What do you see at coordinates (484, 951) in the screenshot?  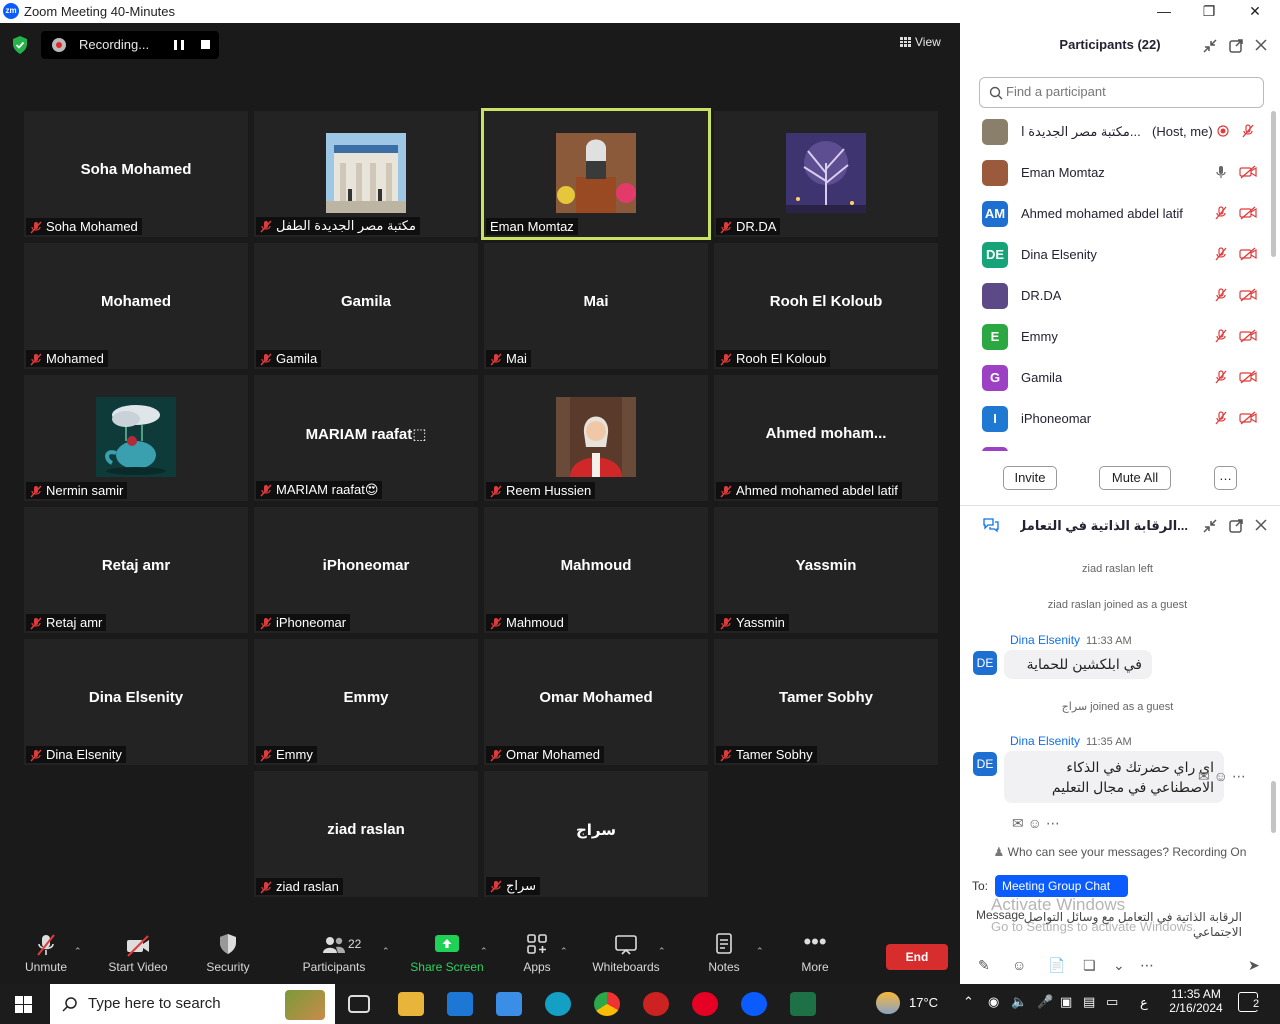 I see `share-options-caret-icon: ⌃` at bounding box center [484, 951].